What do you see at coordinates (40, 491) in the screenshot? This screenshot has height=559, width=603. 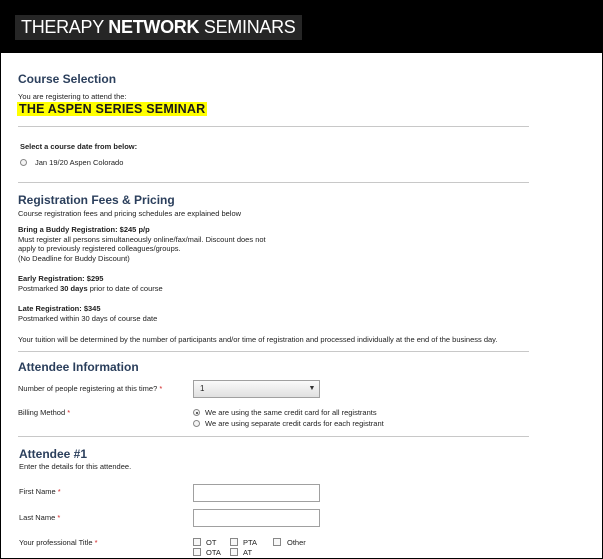 I see `first-name-label: First Name *` at bounding box center [40, 491].